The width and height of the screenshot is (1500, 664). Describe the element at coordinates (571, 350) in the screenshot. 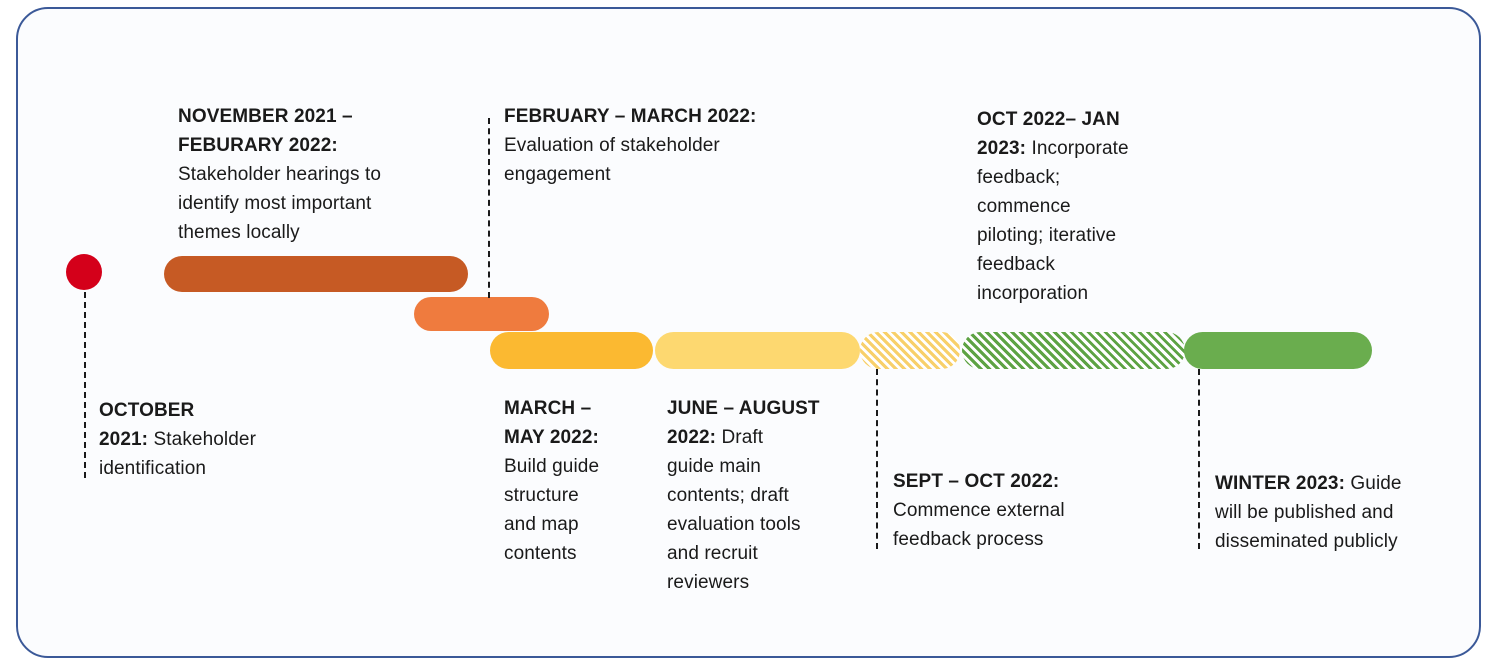

I see `phase-bar-mar-may` at that location.